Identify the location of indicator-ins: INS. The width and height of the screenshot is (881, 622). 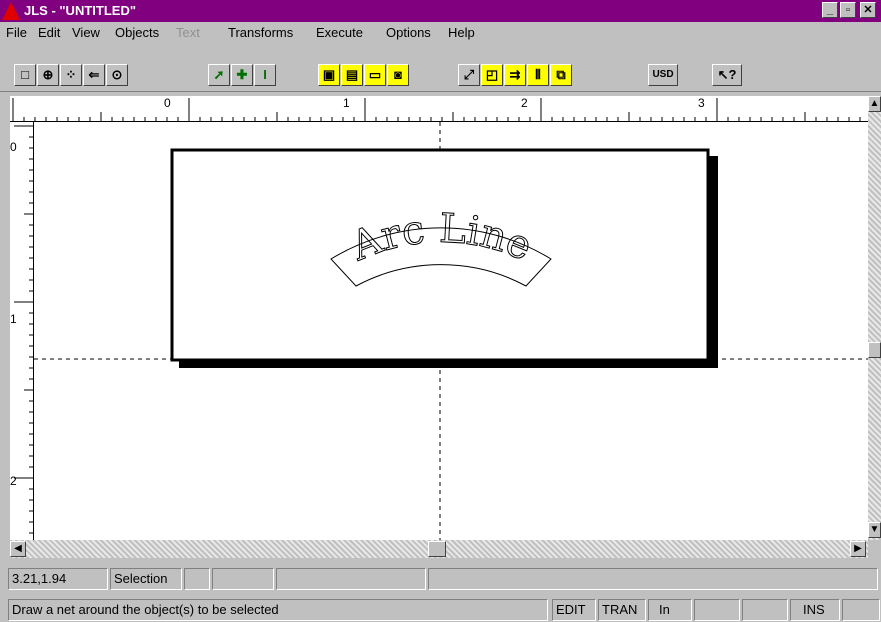
(815, 610).